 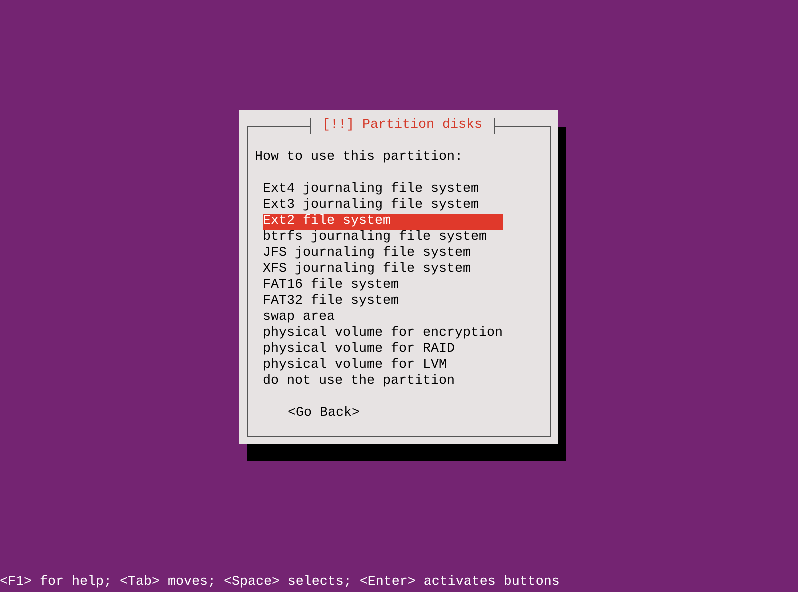 What do you see at coordinates (383, 270) in the screenshot?
I see `option-item: XFS journaling file system` at bounding box center [383, 270].